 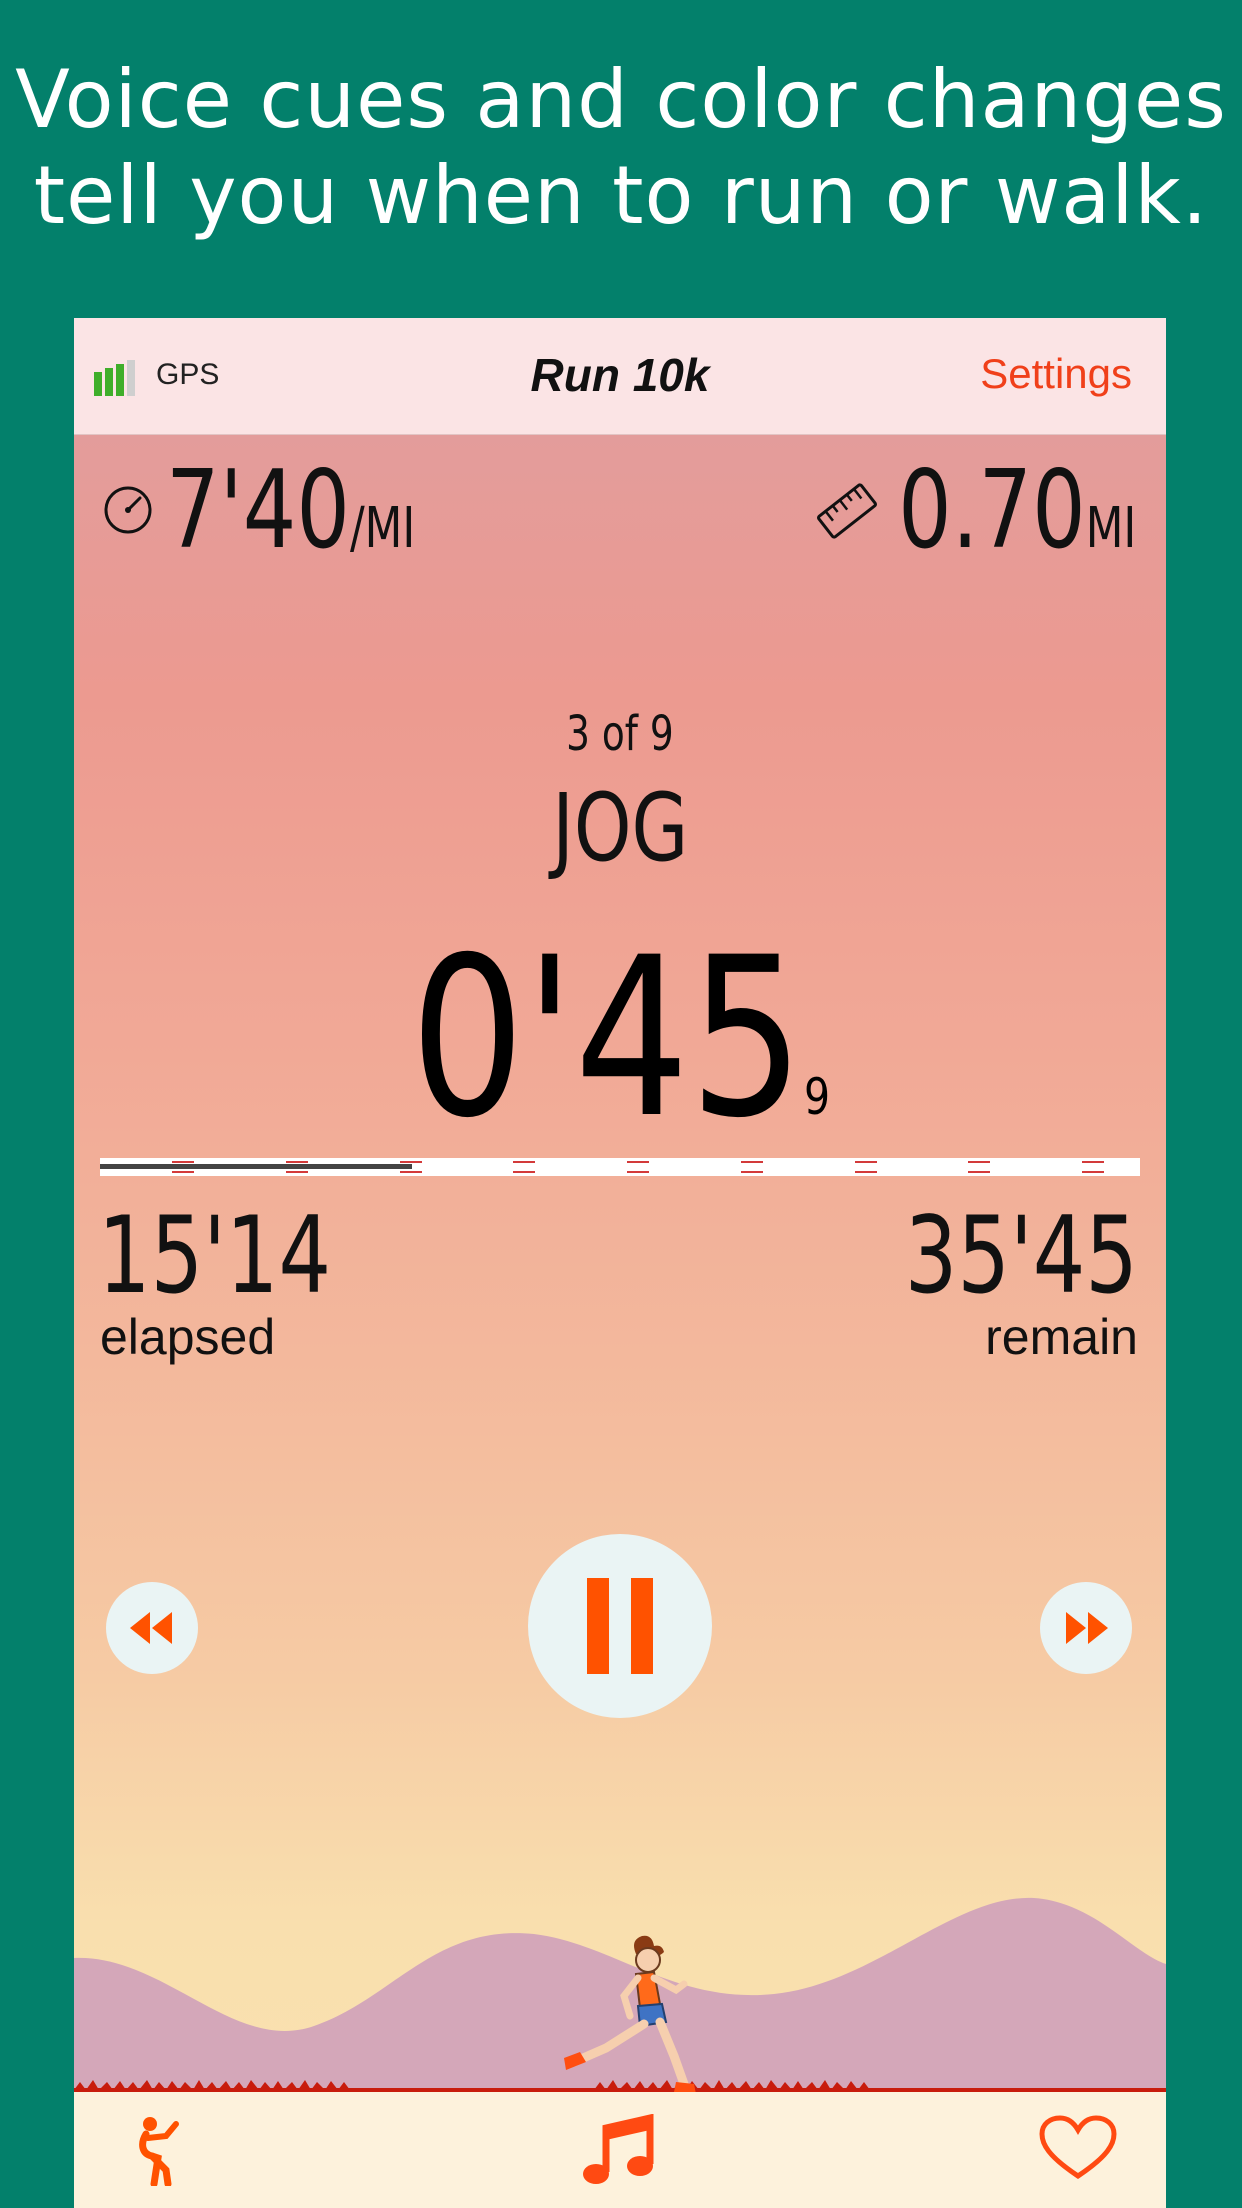 I want to click on heart-icon, so click(x=1078, y=2148).